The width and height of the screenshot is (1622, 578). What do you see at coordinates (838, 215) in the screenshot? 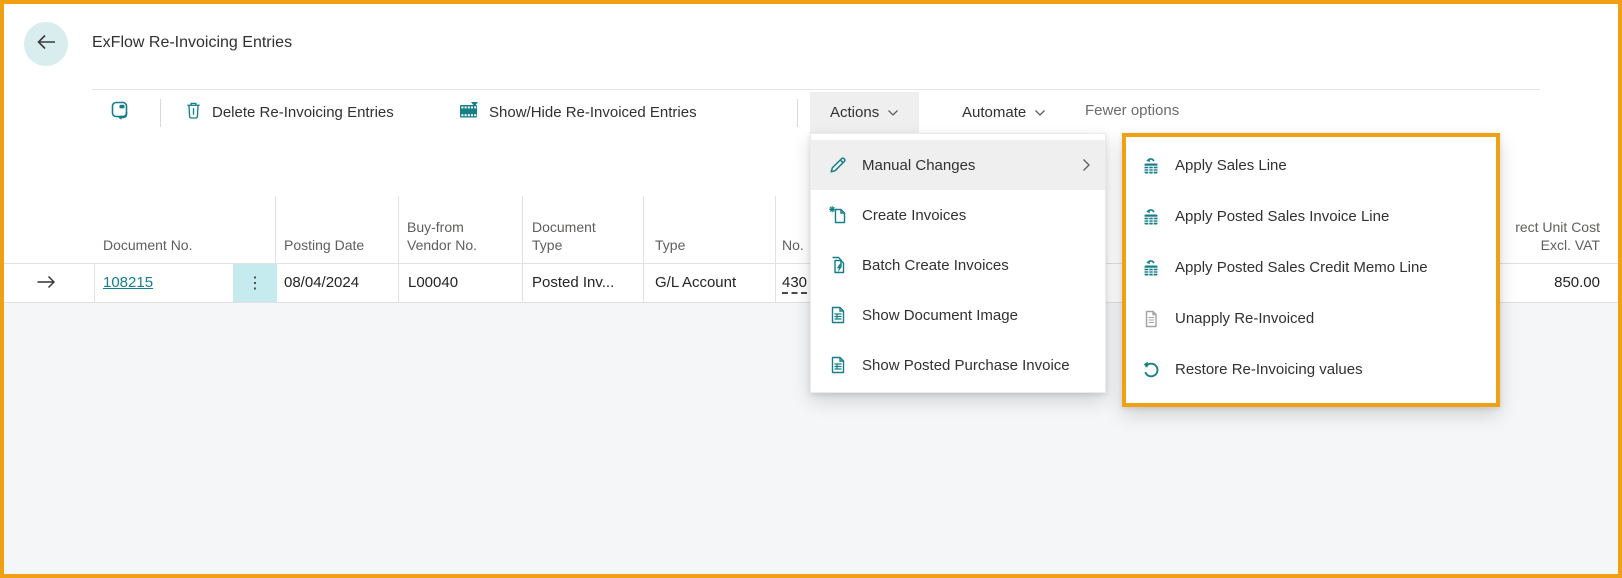
I see `create-document-icon` at bounding box center [838, 215].